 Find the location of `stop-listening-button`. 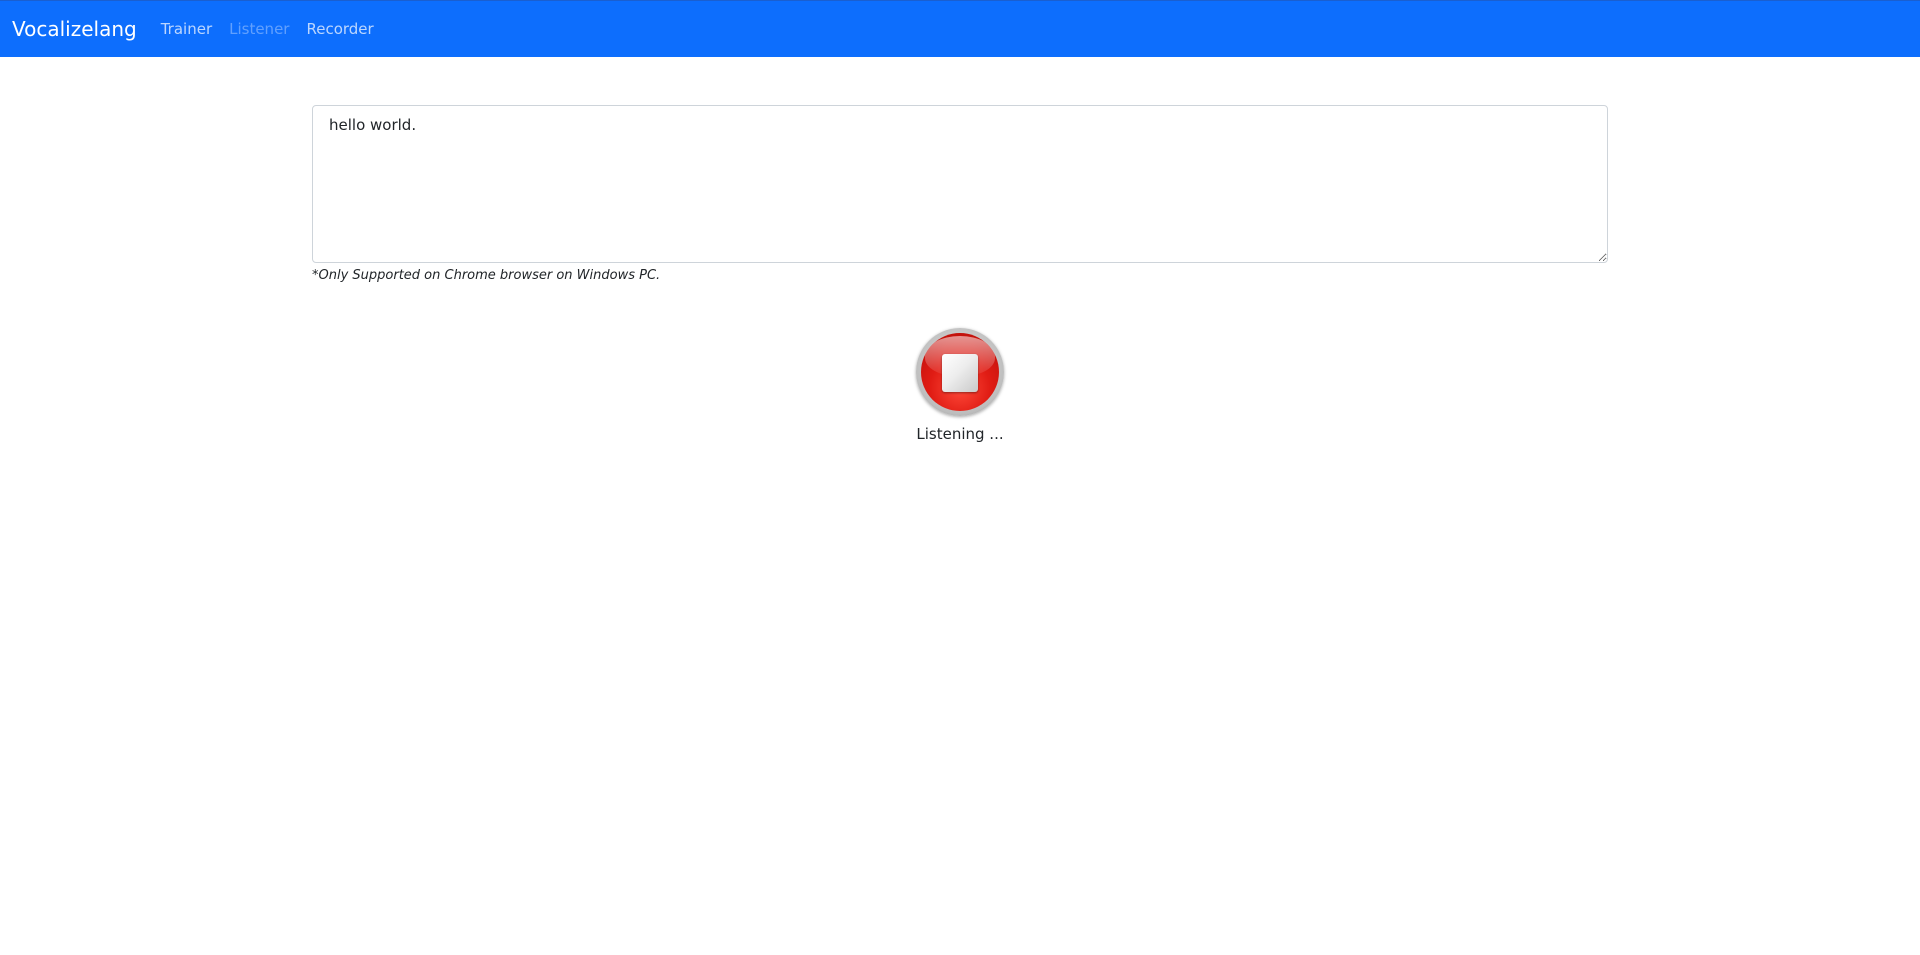

stop-listening-button is located at coordinates (960, 372).